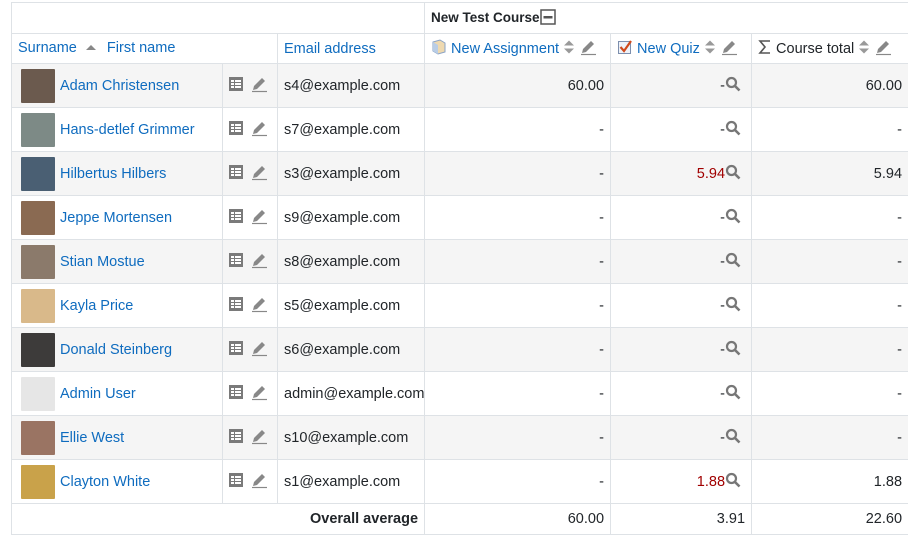  I want to click on student-name-cell: Ellie West, so click(117, 437).